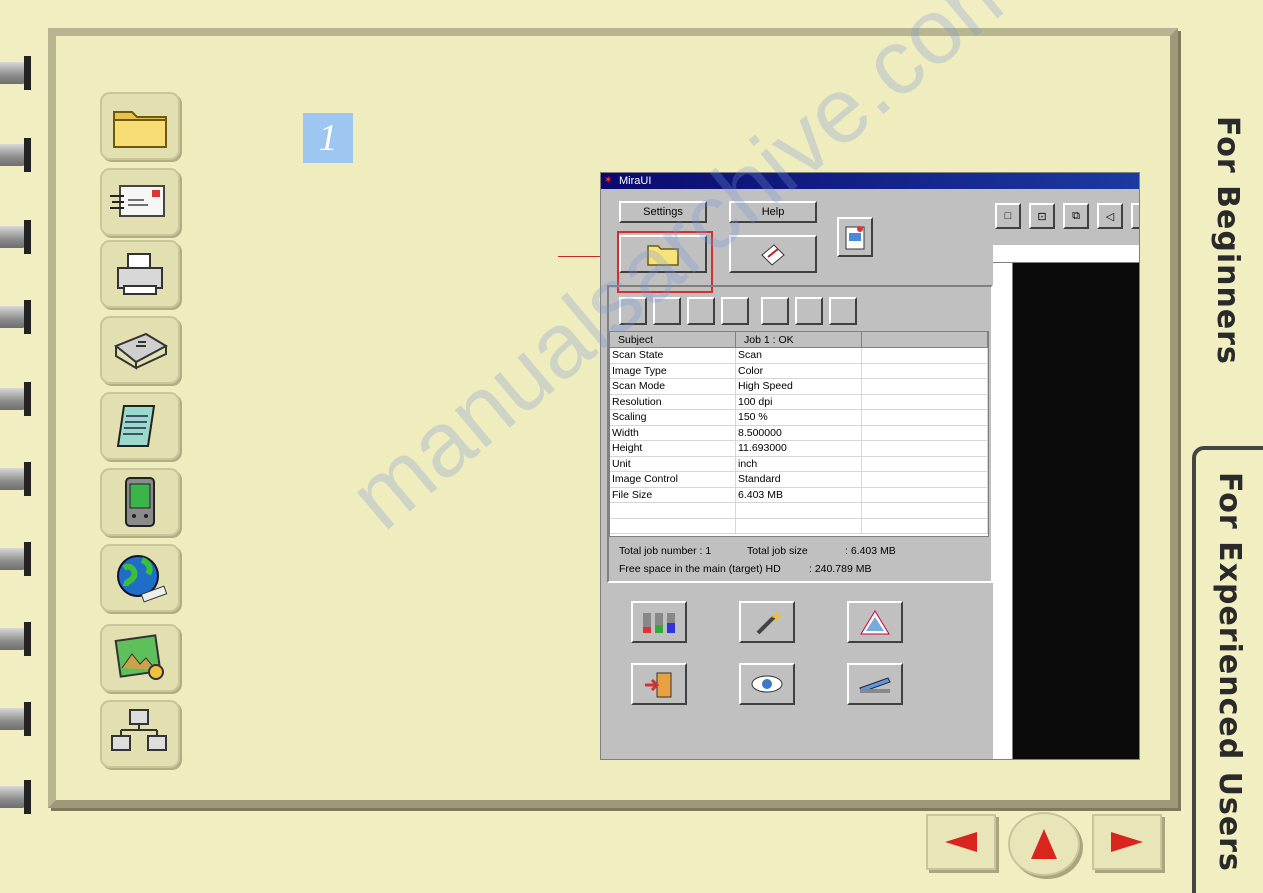 This screenshot has height=893, width=1263. I want to click on row-subject: Scaling, so click(673, 417).